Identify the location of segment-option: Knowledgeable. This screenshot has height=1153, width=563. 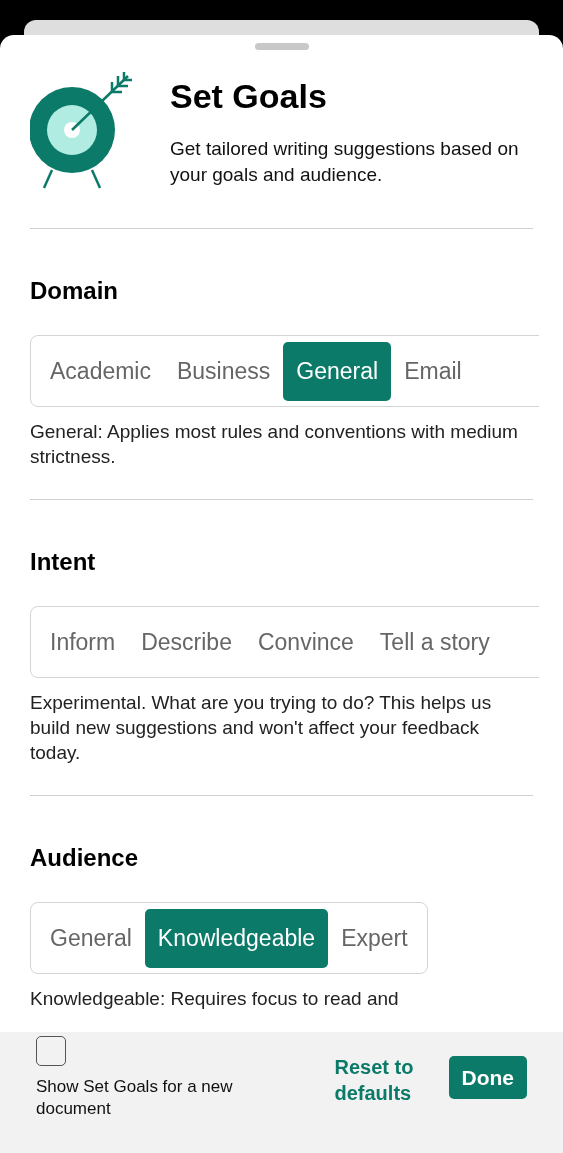
(236, 938).